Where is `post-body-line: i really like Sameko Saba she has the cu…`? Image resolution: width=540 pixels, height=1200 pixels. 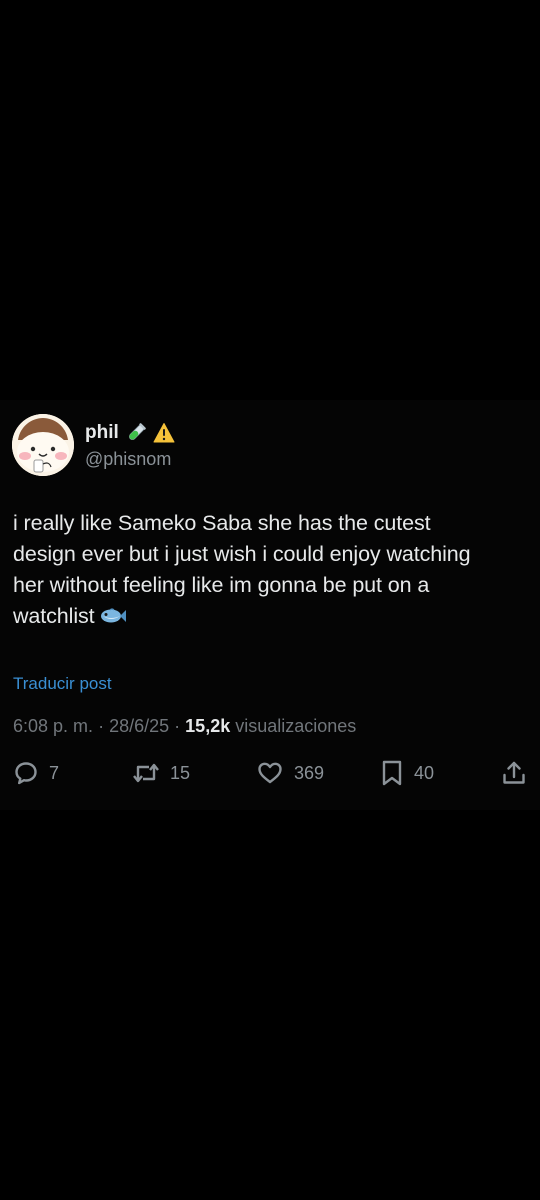 post-body-line: i really like Sameko Saba she has the cu… is located at coordinates (222, 523).